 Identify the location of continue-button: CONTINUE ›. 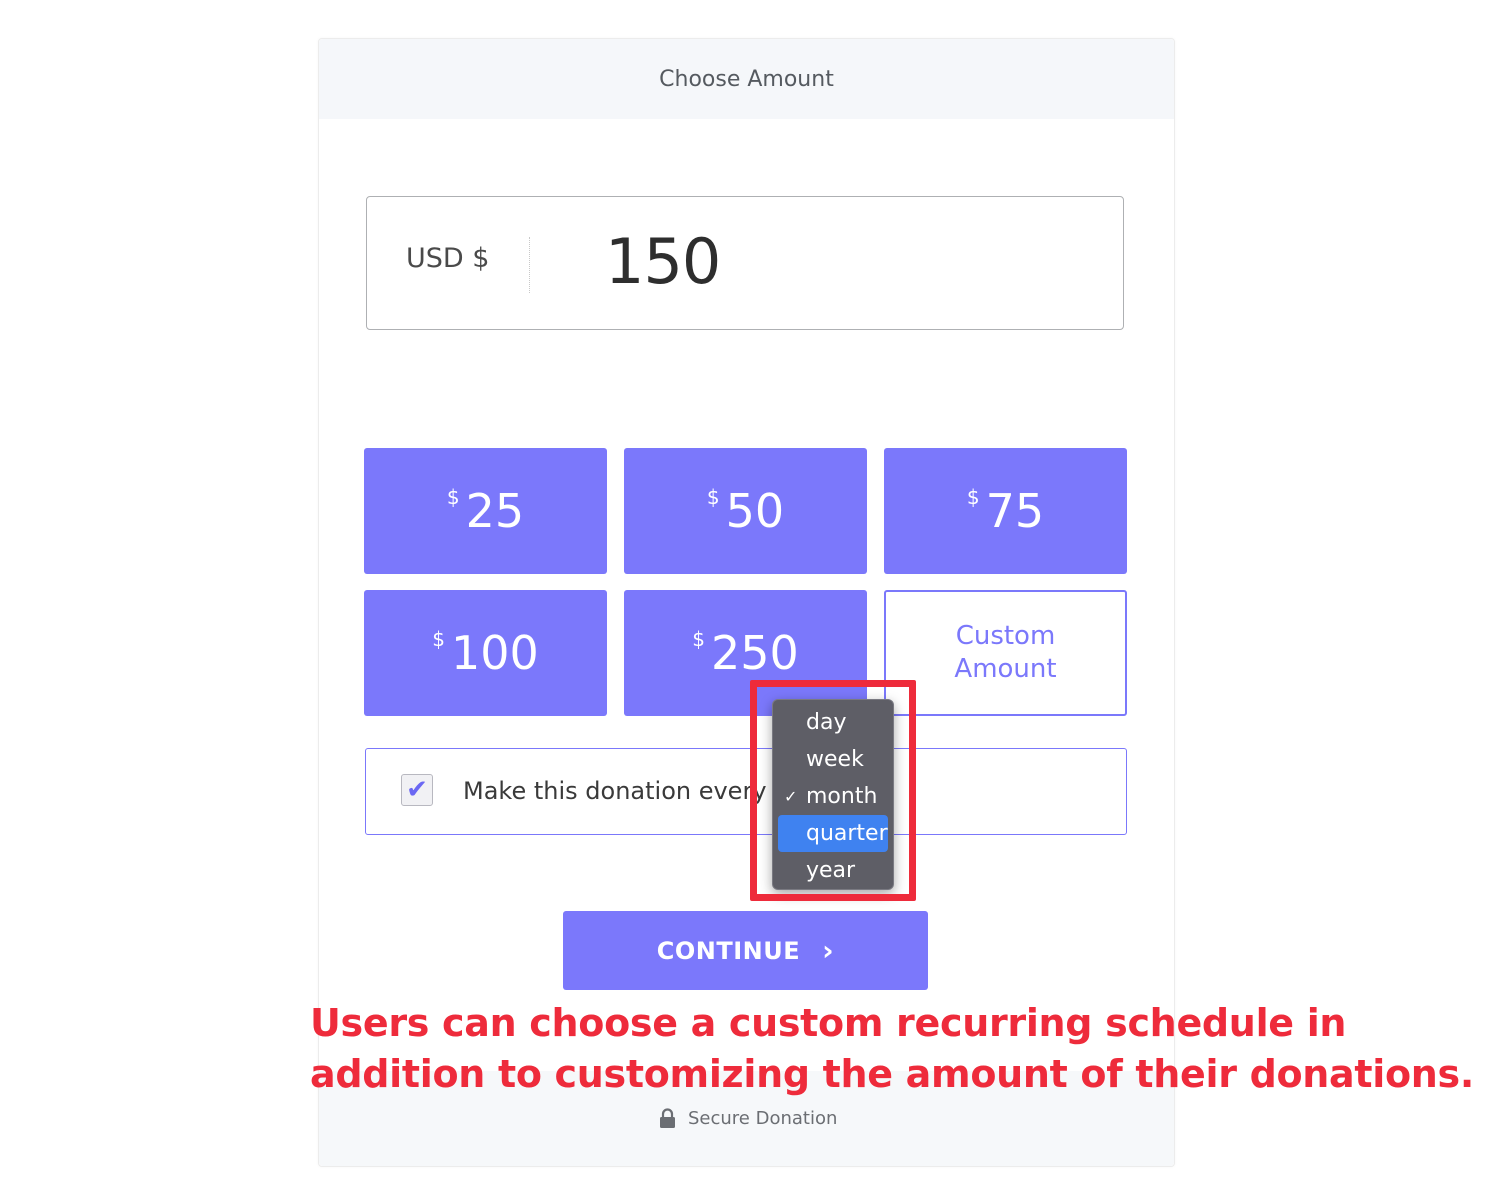
(745, 950).